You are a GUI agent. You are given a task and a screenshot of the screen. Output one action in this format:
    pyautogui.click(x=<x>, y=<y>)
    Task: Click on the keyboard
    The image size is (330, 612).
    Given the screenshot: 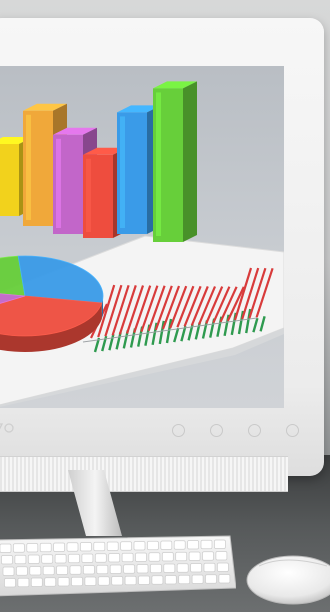 What is the action you would take?
    pyautogui.click(x=118, y=566)
    